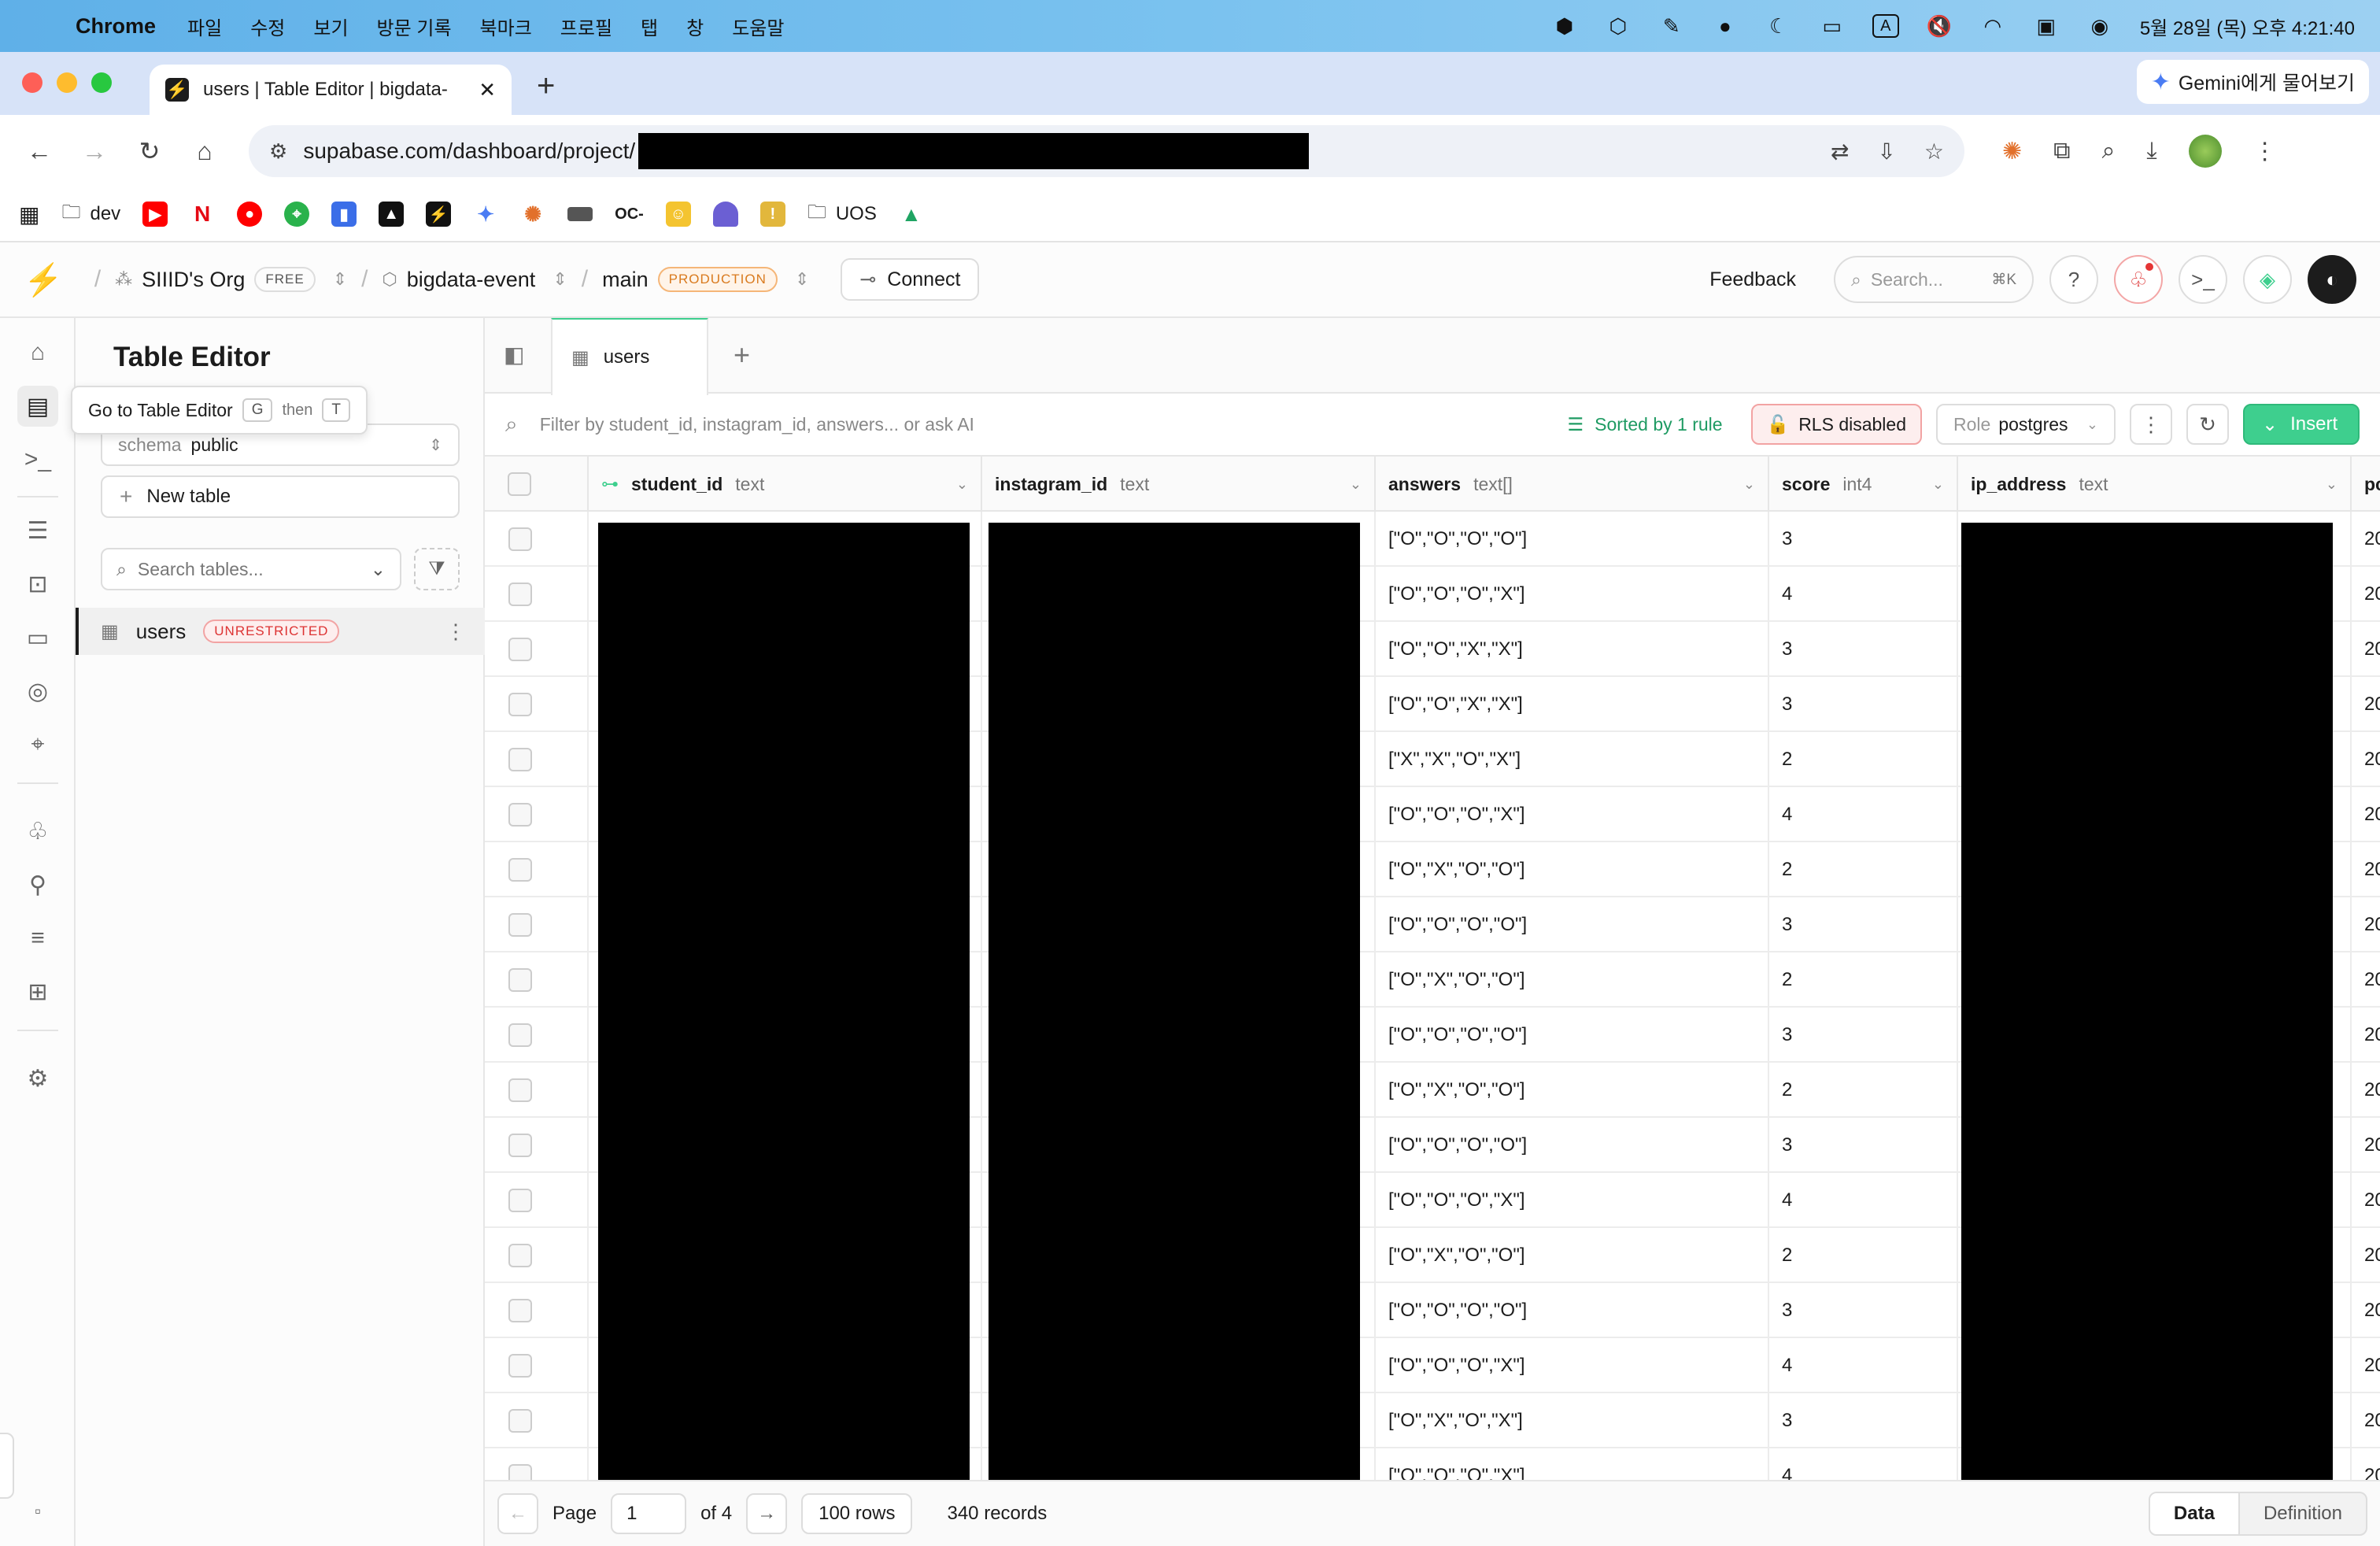  What do you see at coordinates (251, 569) in the screenshot?
I see `search-tables-input: ⌕ Search tables... ⌄` at bounding box center [251, 569].